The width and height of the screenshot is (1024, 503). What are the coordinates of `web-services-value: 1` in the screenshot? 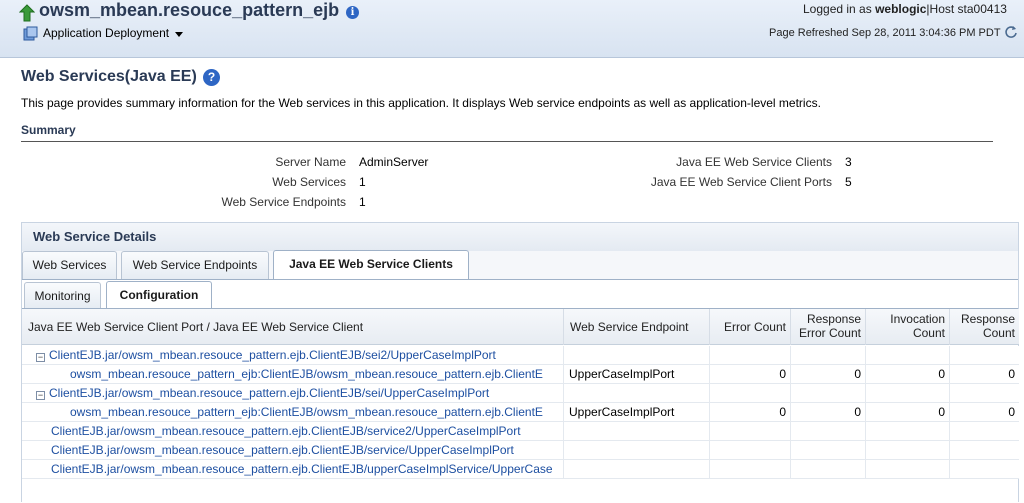 It's located at (362, 182).